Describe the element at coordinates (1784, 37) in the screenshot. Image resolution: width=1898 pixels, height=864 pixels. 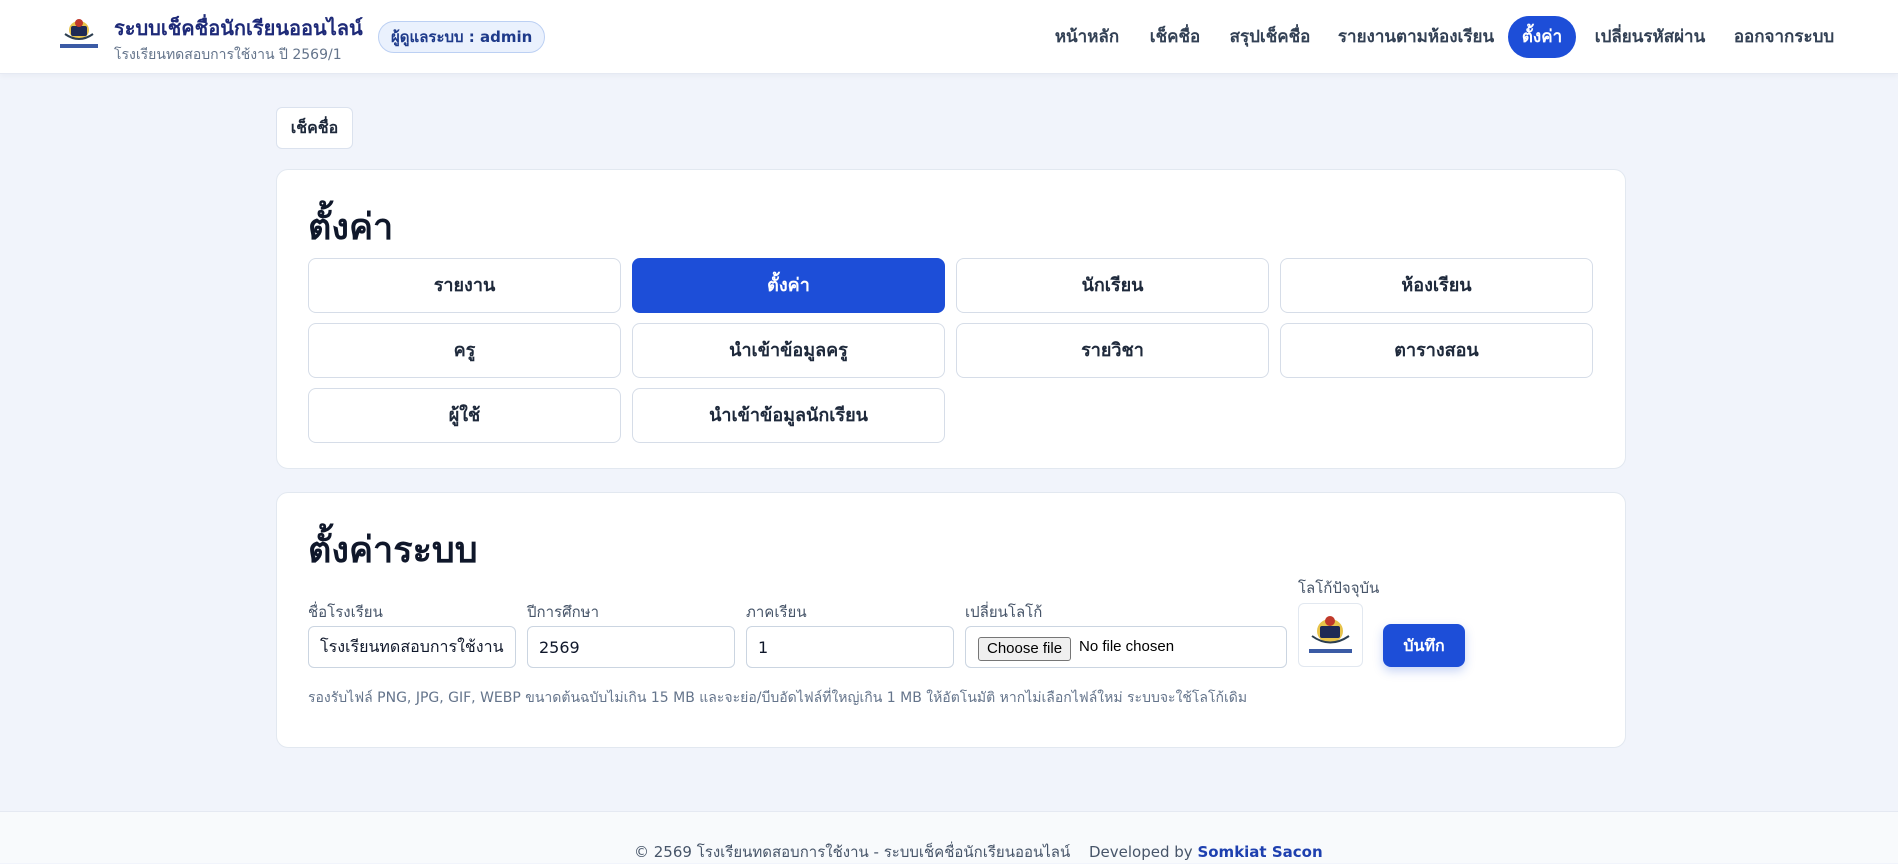
I see `nav-logout: ออกจากระบบ` at that location.